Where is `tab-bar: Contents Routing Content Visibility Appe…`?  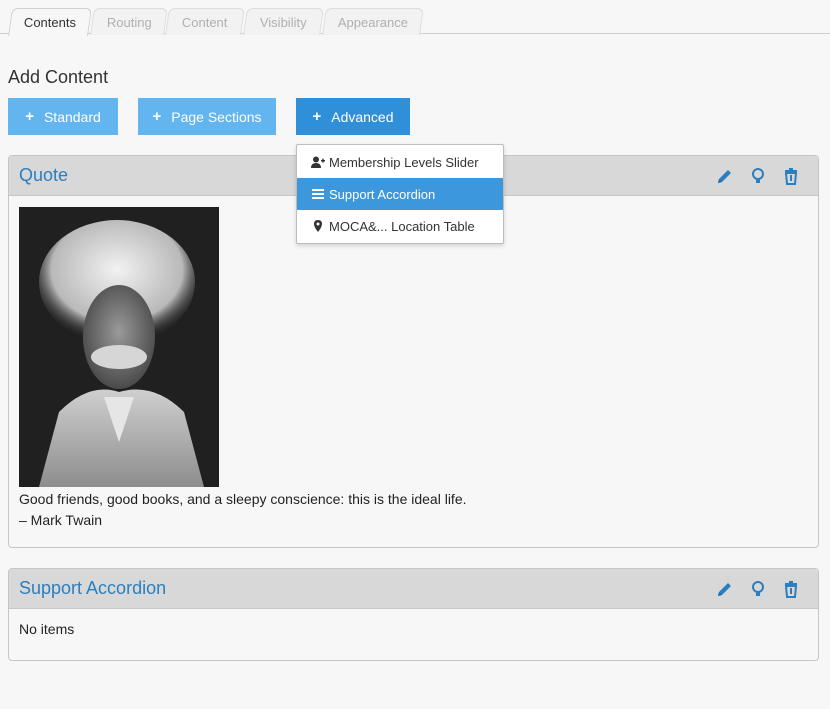 tab-bar: Contents Routing Content Visibility Appe… is located at coordinates (415, 18).